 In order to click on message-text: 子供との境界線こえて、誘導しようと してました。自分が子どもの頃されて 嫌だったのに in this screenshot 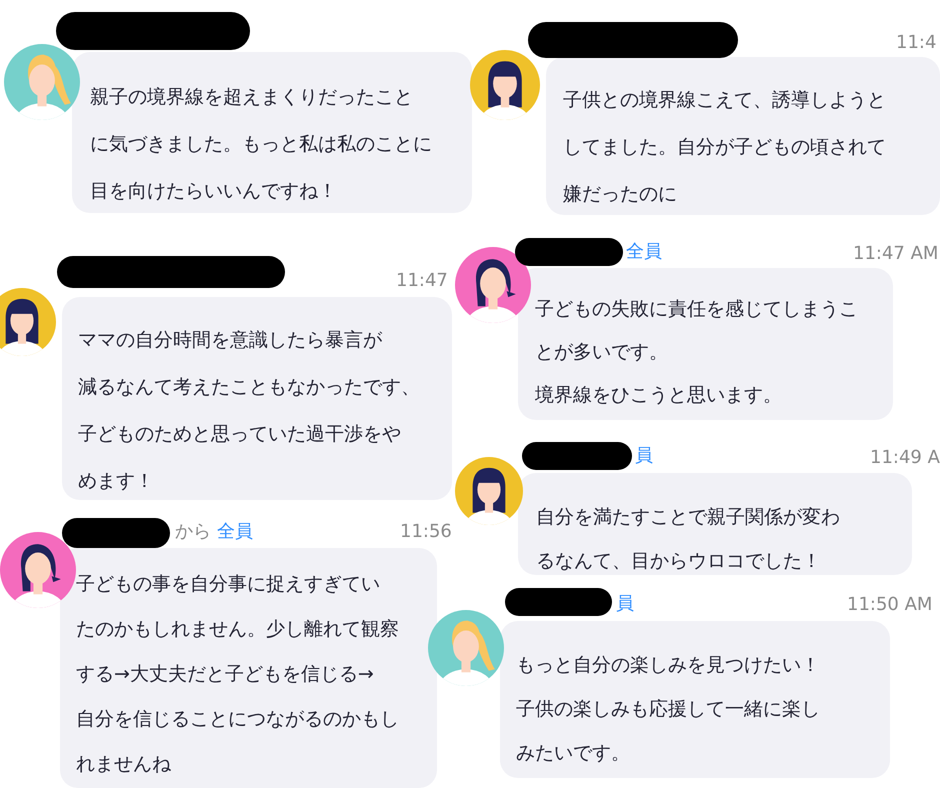, I will do `click(725, 147)`.